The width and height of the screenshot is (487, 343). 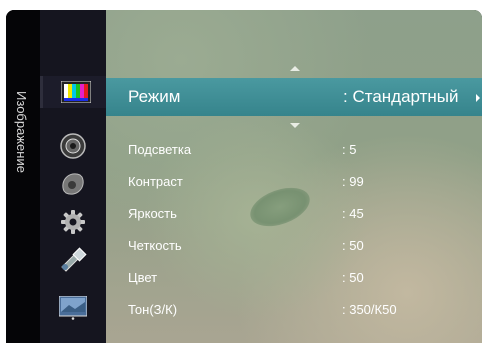 I want to click on menu-item-label: Четкость, so click(x=155, y=245).